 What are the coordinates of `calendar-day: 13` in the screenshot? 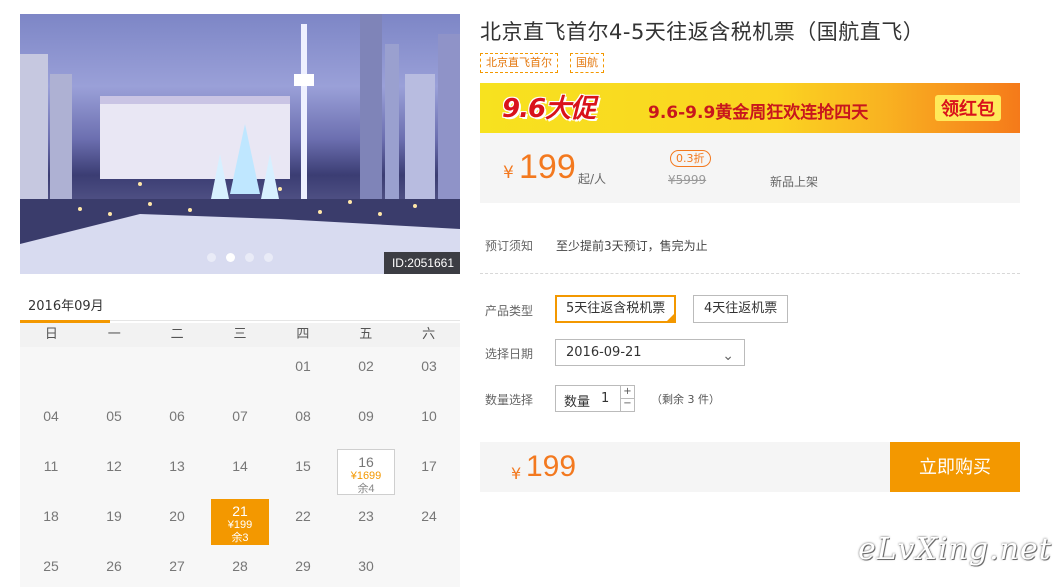 It's located at (177, 472).